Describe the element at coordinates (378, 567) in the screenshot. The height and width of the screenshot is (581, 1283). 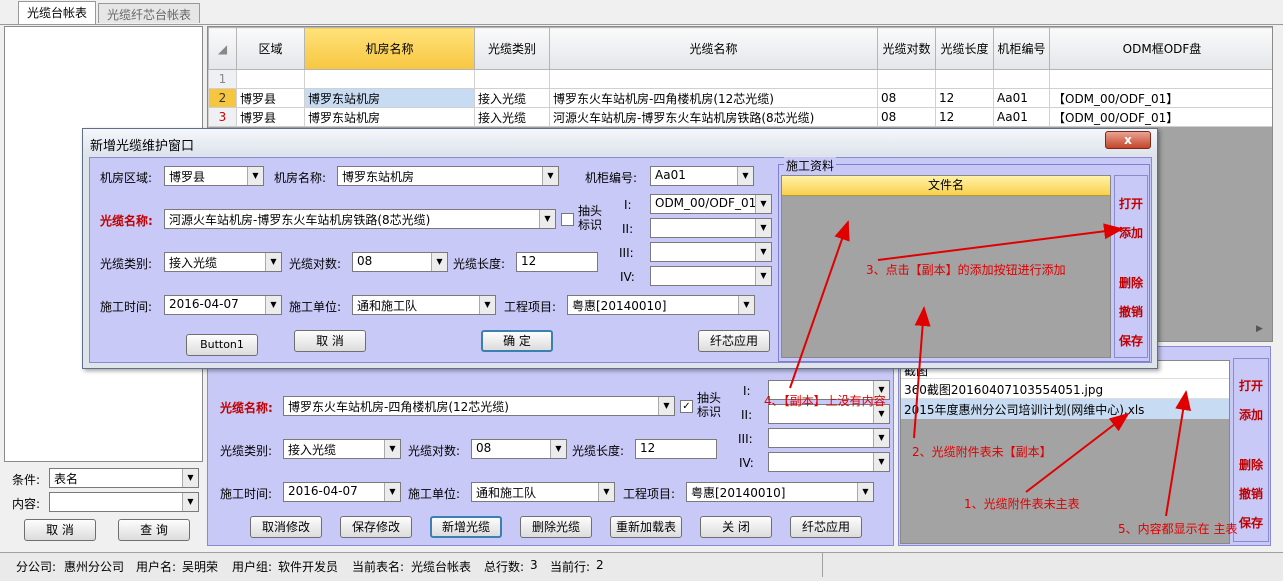
I see `status-table-label: 当前表名:` at that location.